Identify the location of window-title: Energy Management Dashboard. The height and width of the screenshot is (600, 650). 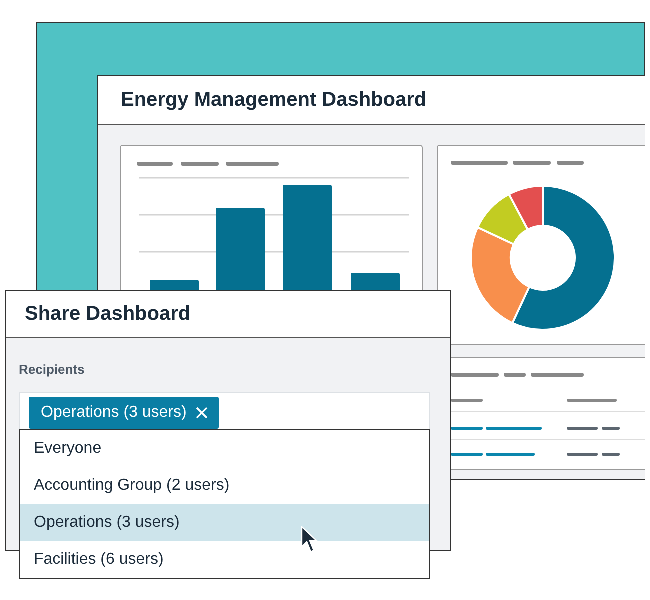
(274, 100).